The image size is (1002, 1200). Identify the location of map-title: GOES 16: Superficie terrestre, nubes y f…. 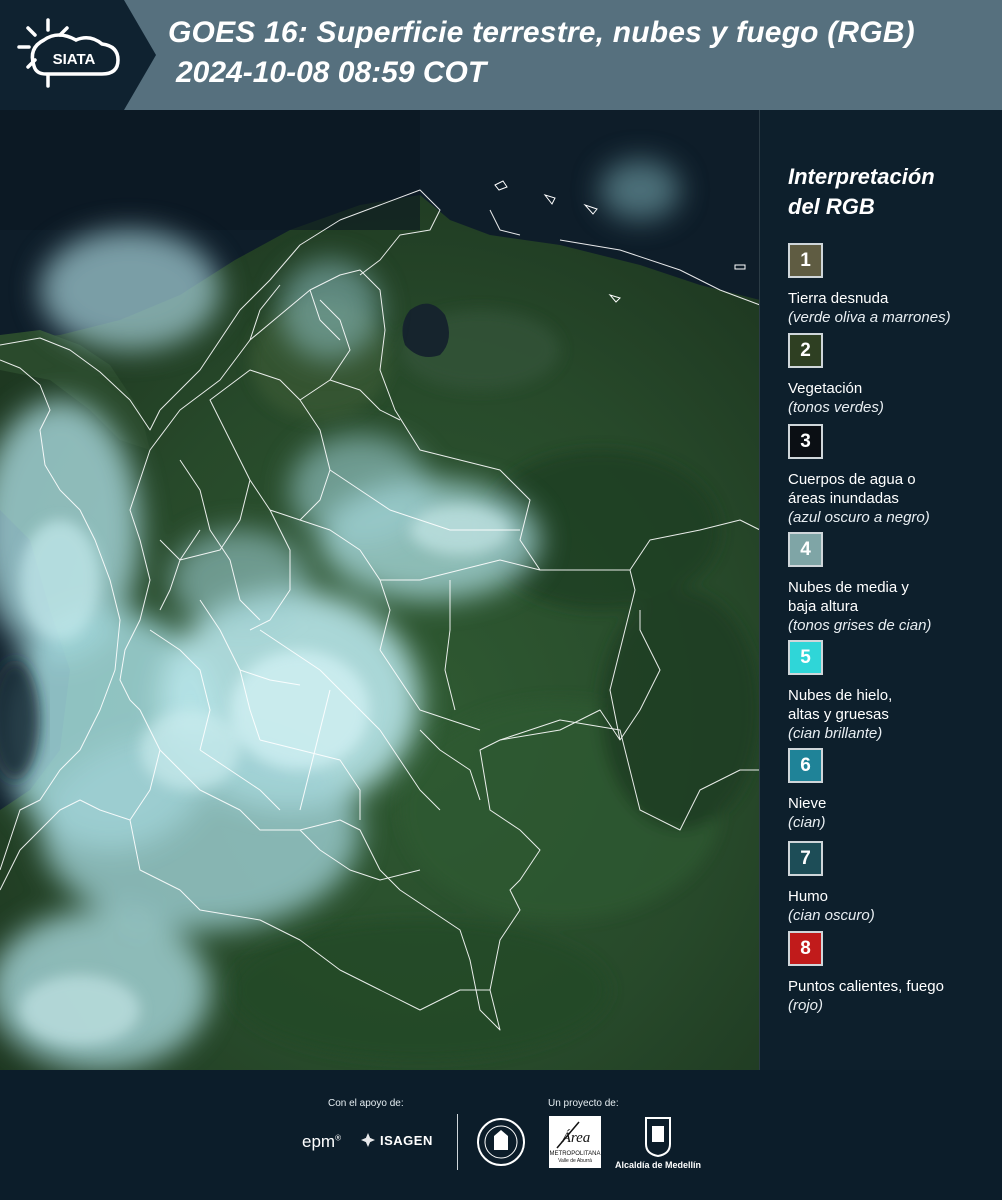
(541, 32).